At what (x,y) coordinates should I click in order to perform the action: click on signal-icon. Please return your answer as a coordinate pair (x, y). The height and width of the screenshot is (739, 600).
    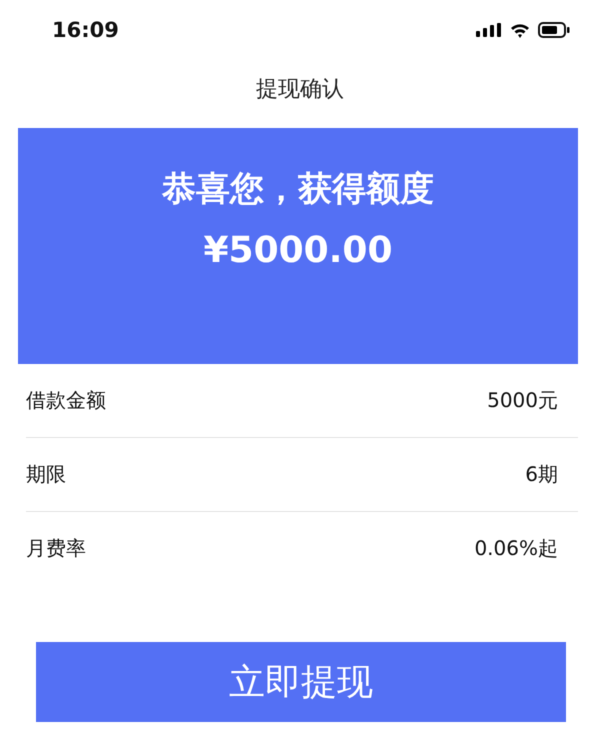
    Looking at the image, I should click on (489, 30).